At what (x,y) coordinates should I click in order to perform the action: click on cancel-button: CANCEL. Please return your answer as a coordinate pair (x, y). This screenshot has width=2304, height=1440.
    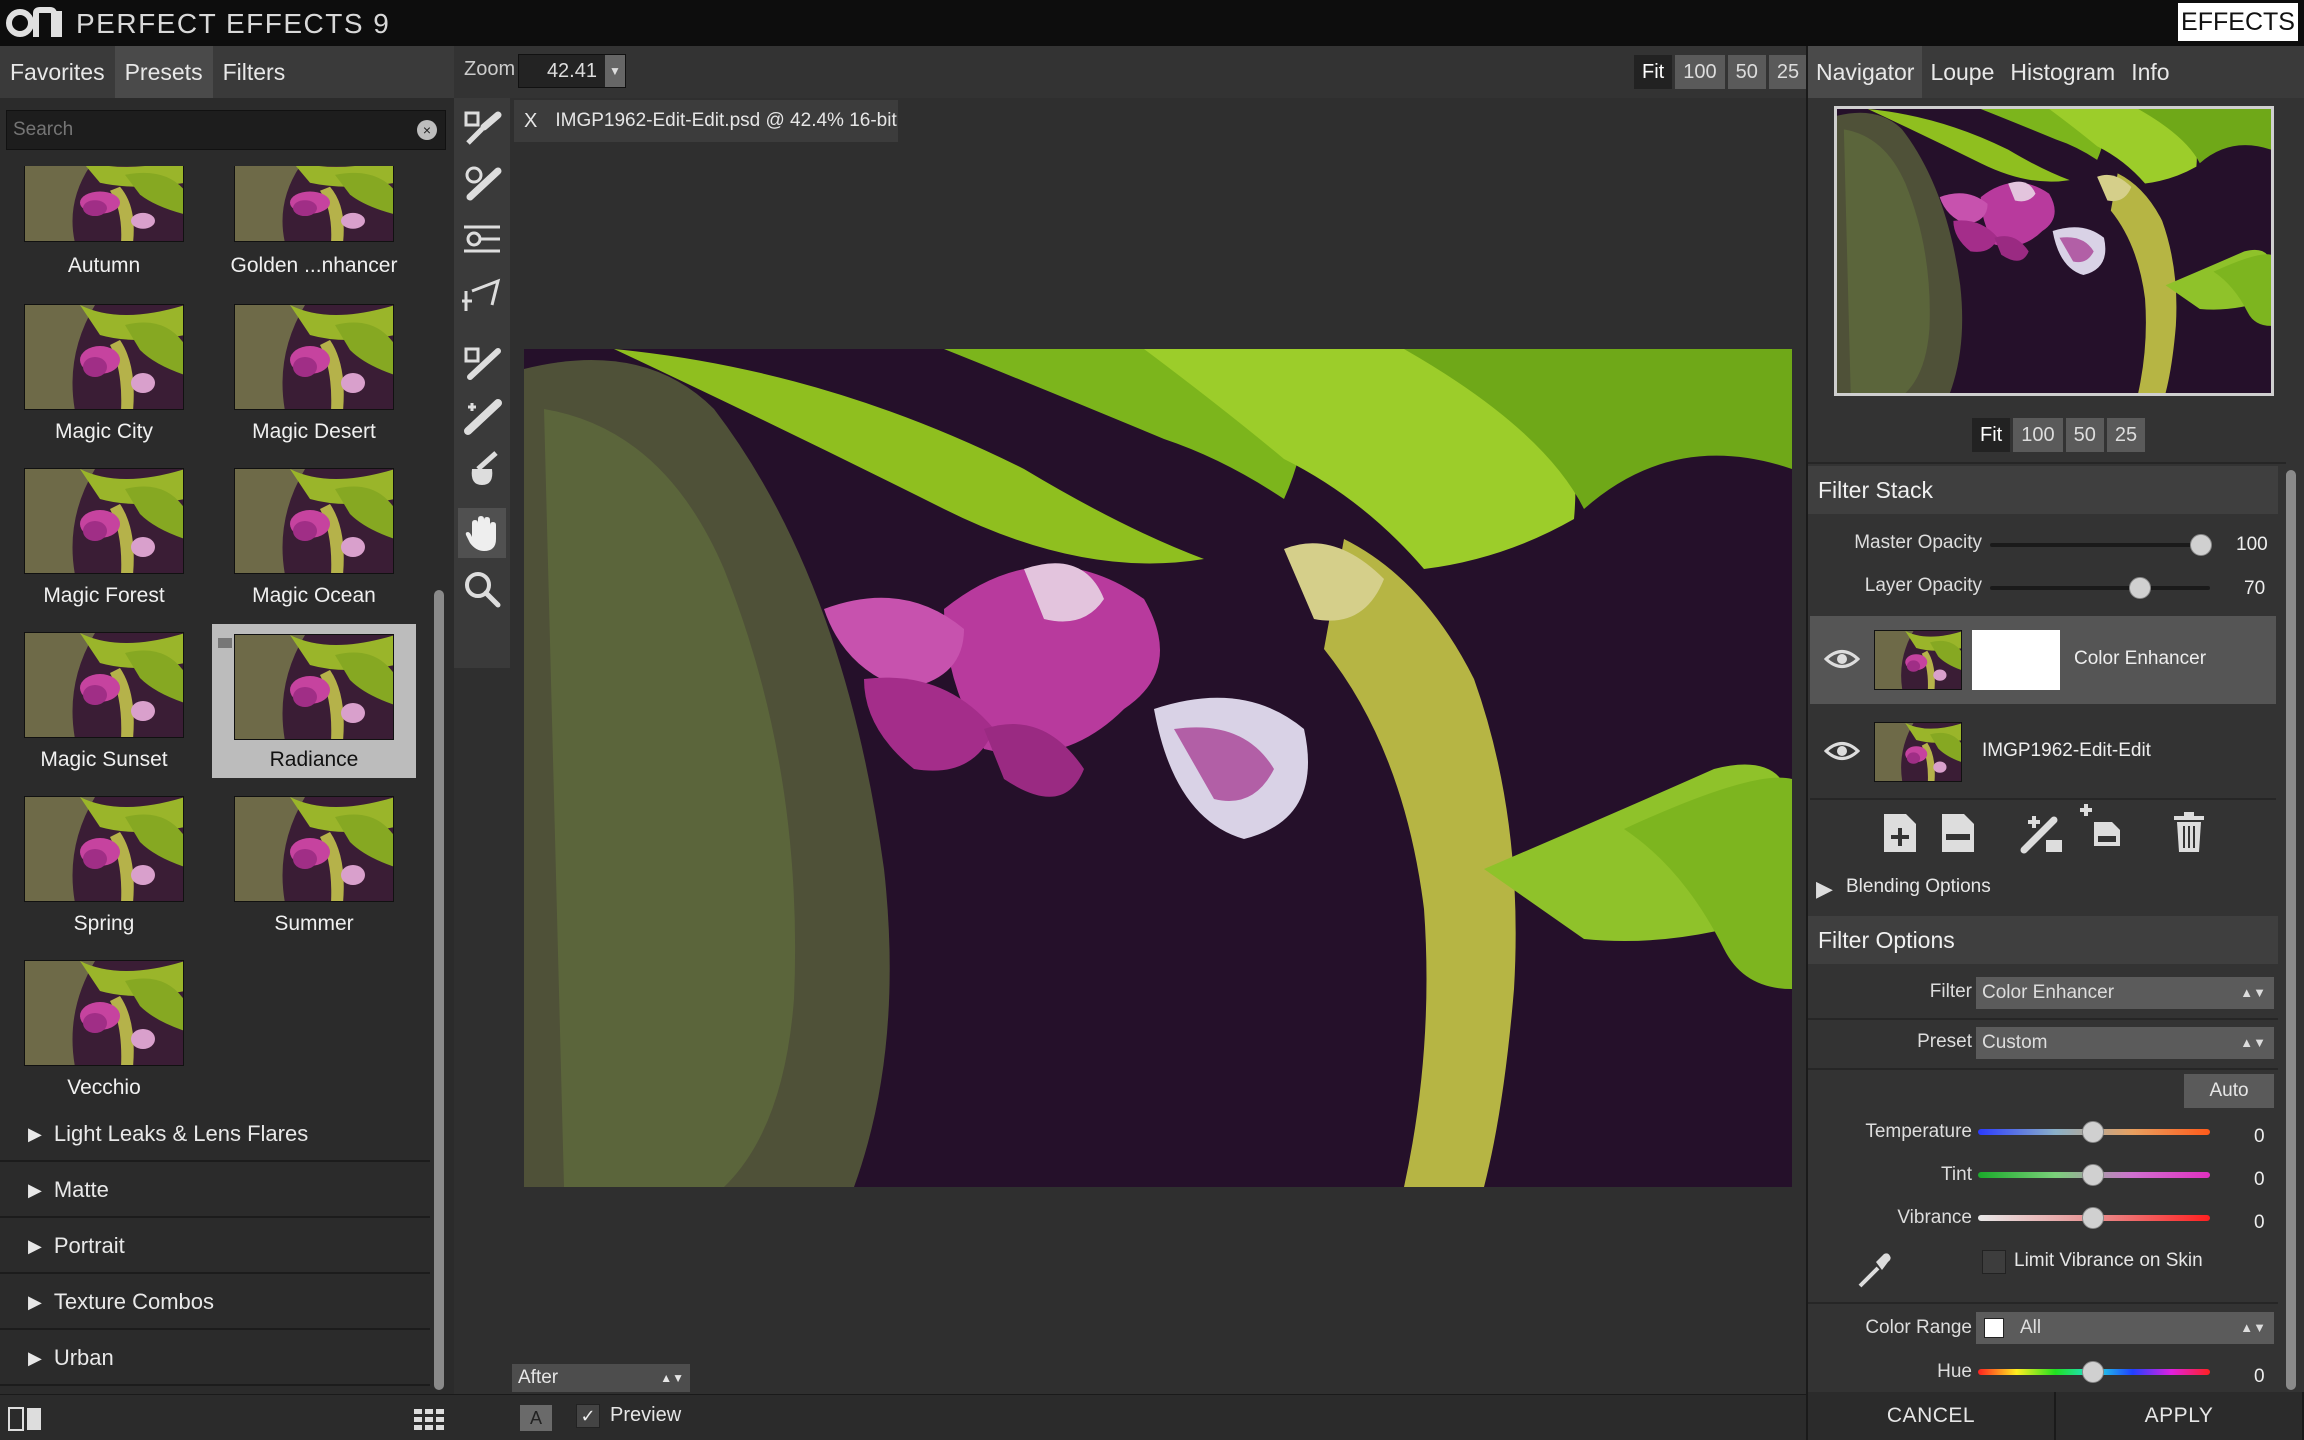
    Looking at the image, I should click on (1932, 1416).